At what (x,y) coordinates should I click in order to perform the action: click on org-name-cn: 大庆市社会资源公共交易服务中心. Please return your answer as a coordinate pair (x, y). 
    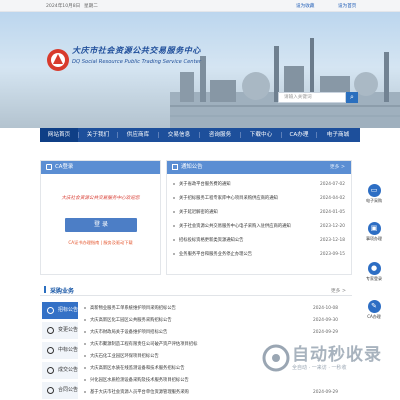
    Looking at the image, I should click on (136, 50).